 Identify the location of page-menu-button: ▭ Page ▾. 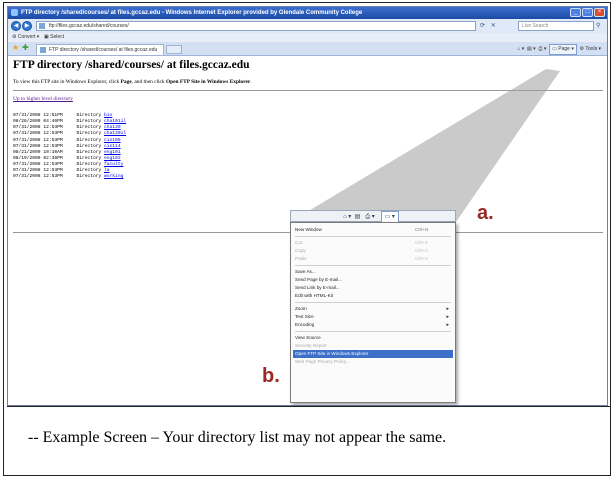
(563, 49).